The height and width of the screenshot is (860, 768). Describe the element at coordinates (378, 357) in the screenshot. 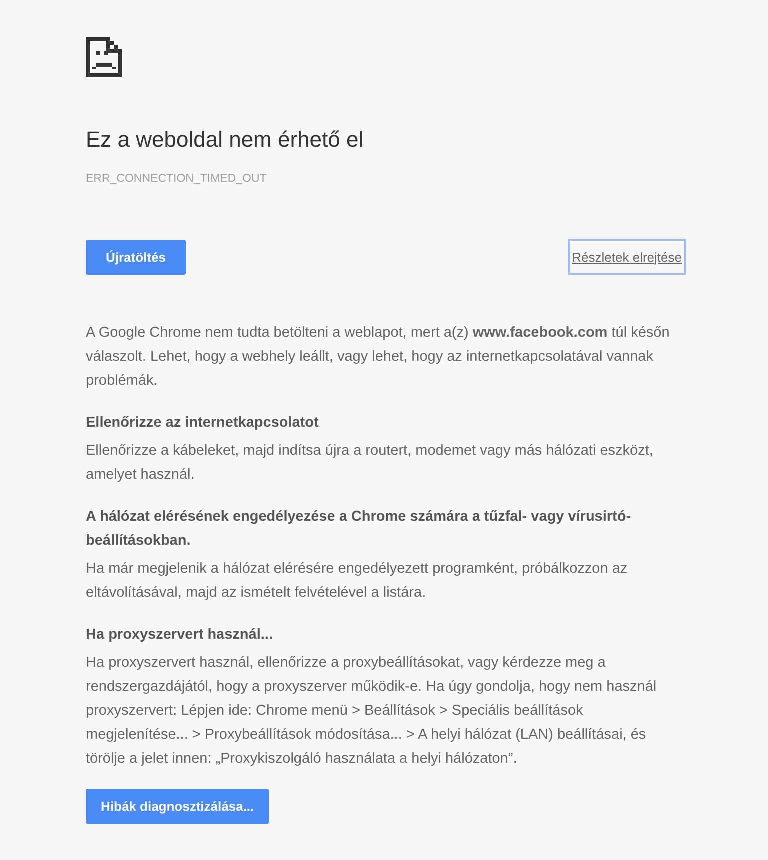

I see `summary-text: A Google Chrome nem tudta betölteni a weblapot, mert a(z) www.facebook.com túl későn válaszolt. Lehet, hogy a webhely leállt, vagy lehet, hogy az internetkapcsolatával vannak problémák.` at that location.